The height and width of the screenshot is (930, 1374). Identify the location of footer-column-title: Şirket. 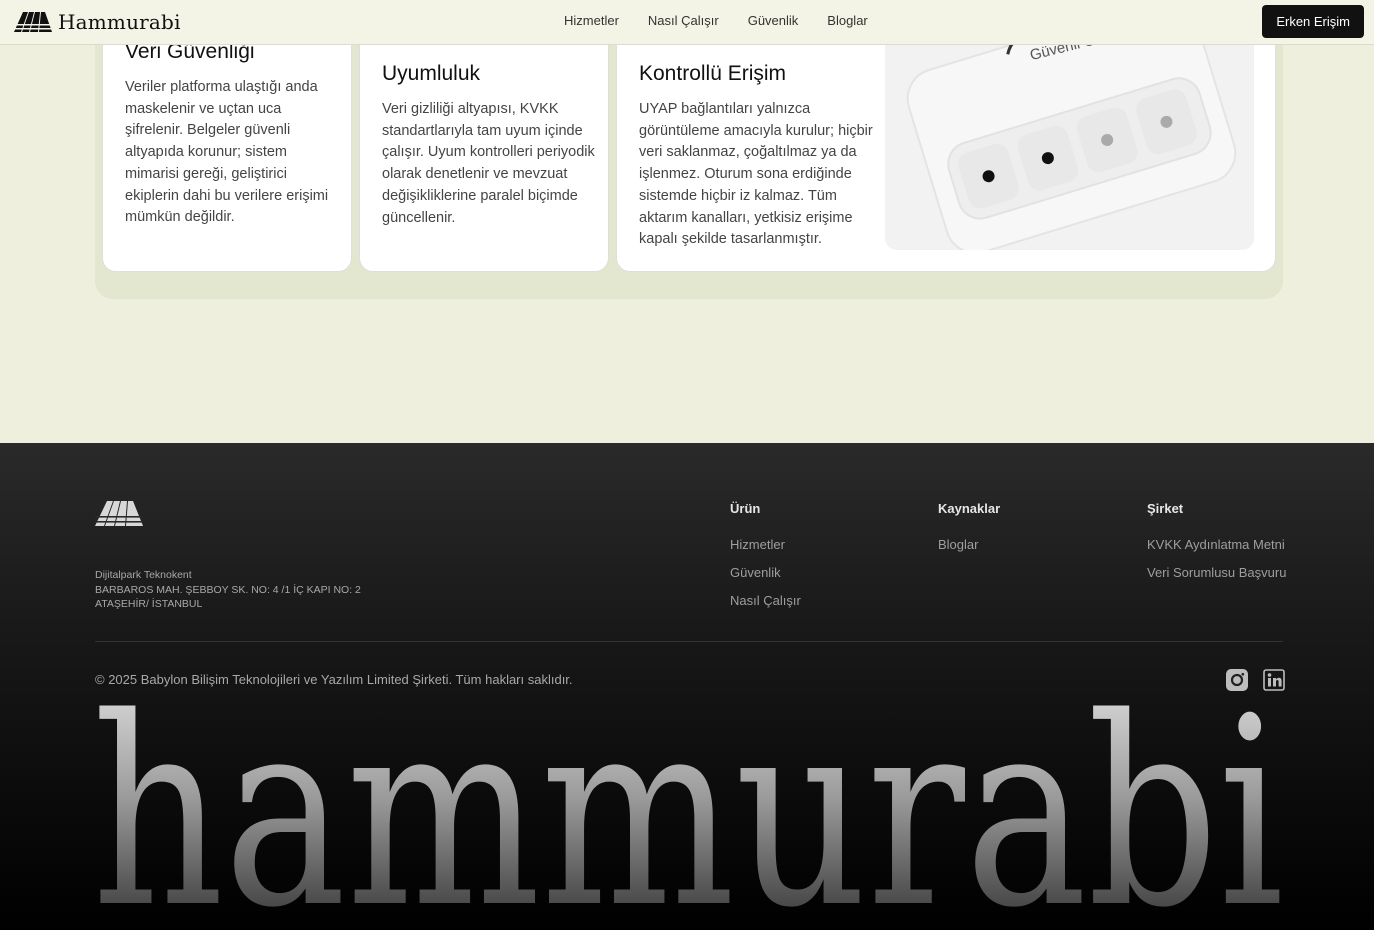
(1165, 508).